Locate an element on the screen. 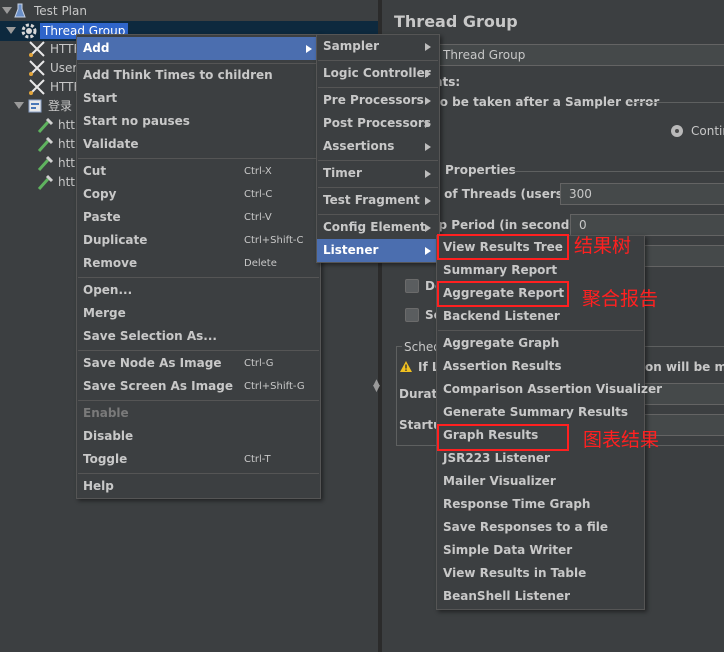 The height and width of the screenshot is (652, 724). listener-item-assertion-results: Assertion Results is located at coordinates (540, 366).